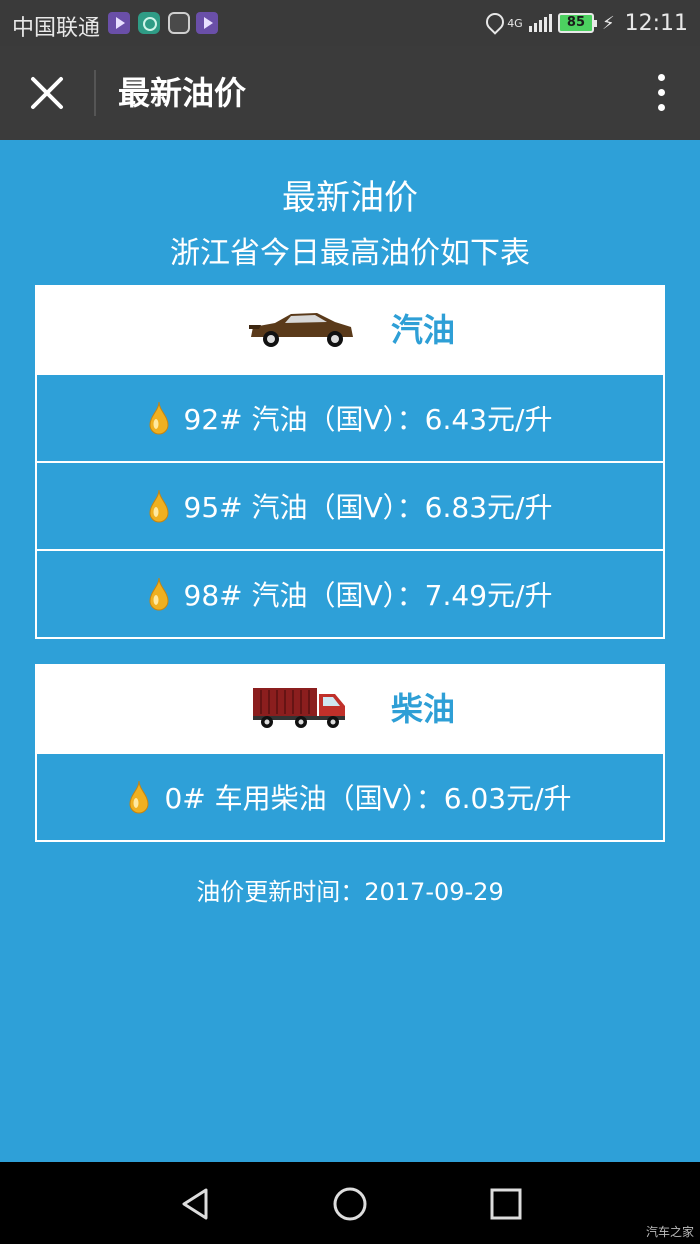 Image resolution: width=700 pixels, height=1244 pixels. I want to click on price-row: 98# 汽油（国V）：7.49元/升, so click(350, 593).